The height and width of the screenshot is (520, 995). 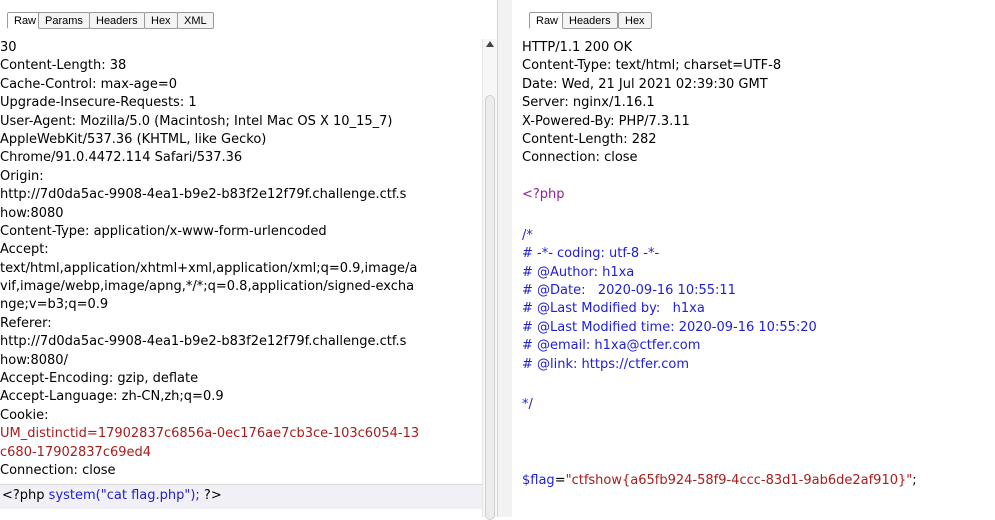 I want to click on request-tab-params: Params, so click(x=64, y=20).